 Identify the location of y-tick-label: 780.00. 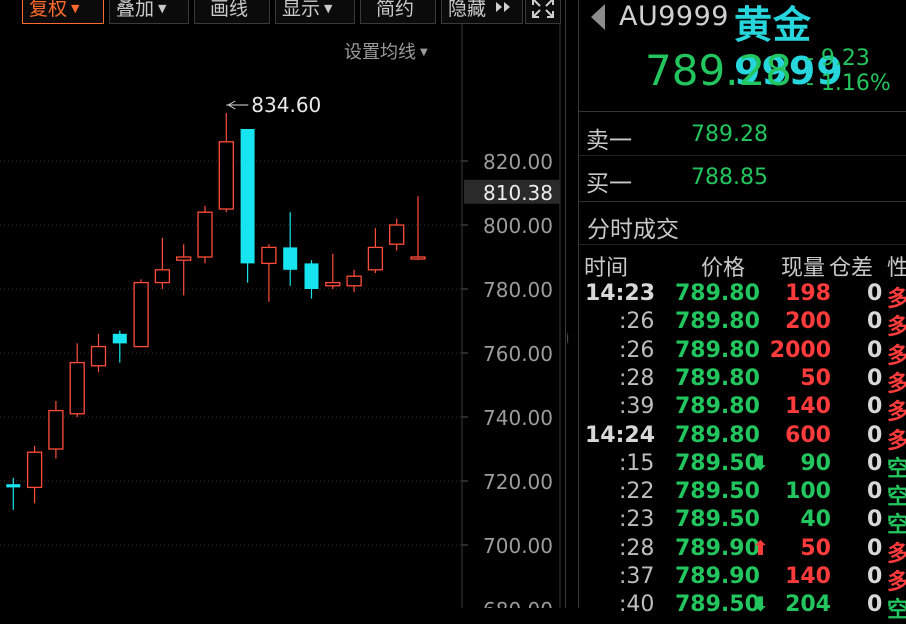
(518, 290).